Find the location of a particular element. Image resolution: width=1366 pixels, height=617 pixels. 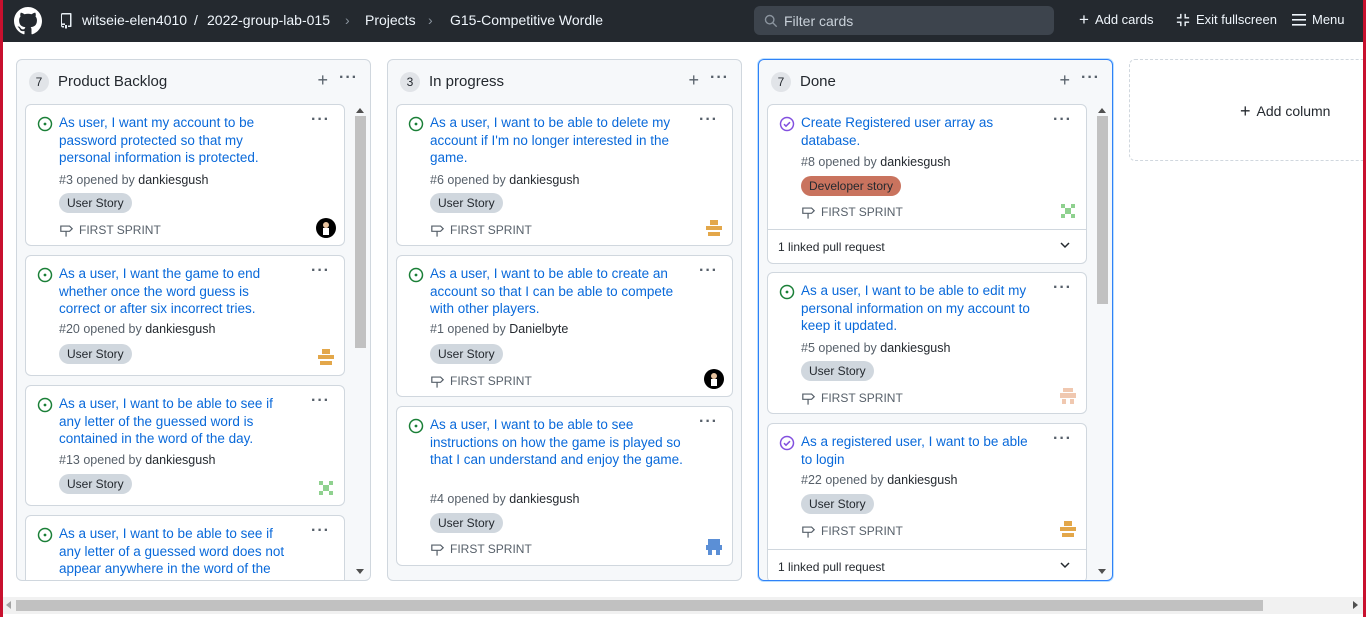

breadcrumb-projects: Projects is located at coordinates (390, 20).